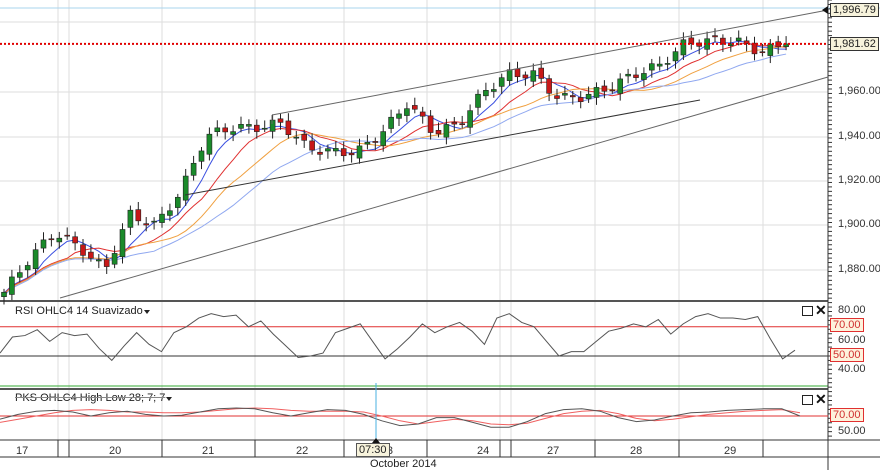  Describe the element at coordinates (90, 398) in the screenshot. I see `pks-title: PKS OHLC4 High Low 28; 7; 7` at that location.